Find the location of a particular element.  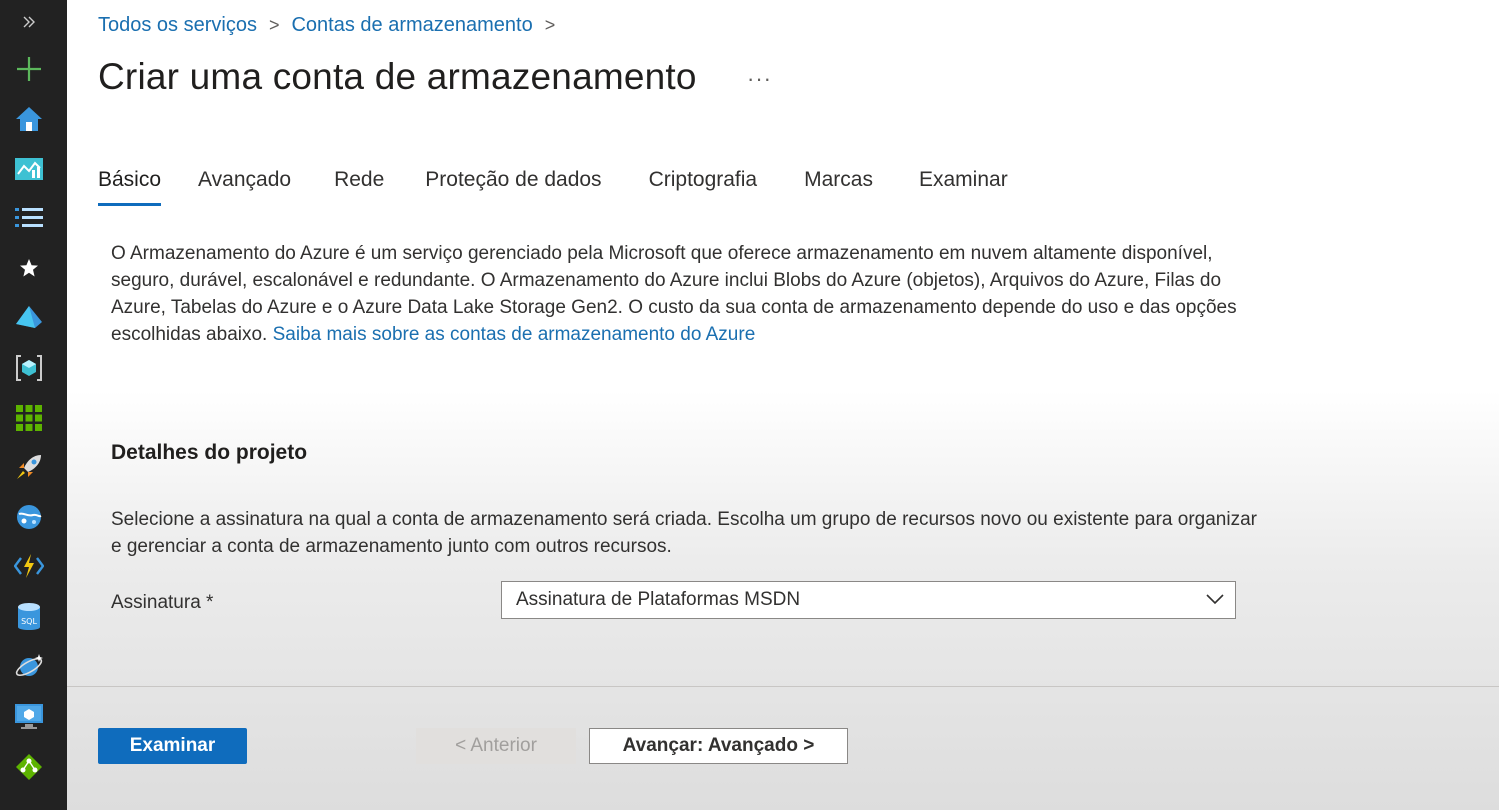

subscription-dropdown: Assinatura de Plataformas MSDN is located at coordinates (868, 600).